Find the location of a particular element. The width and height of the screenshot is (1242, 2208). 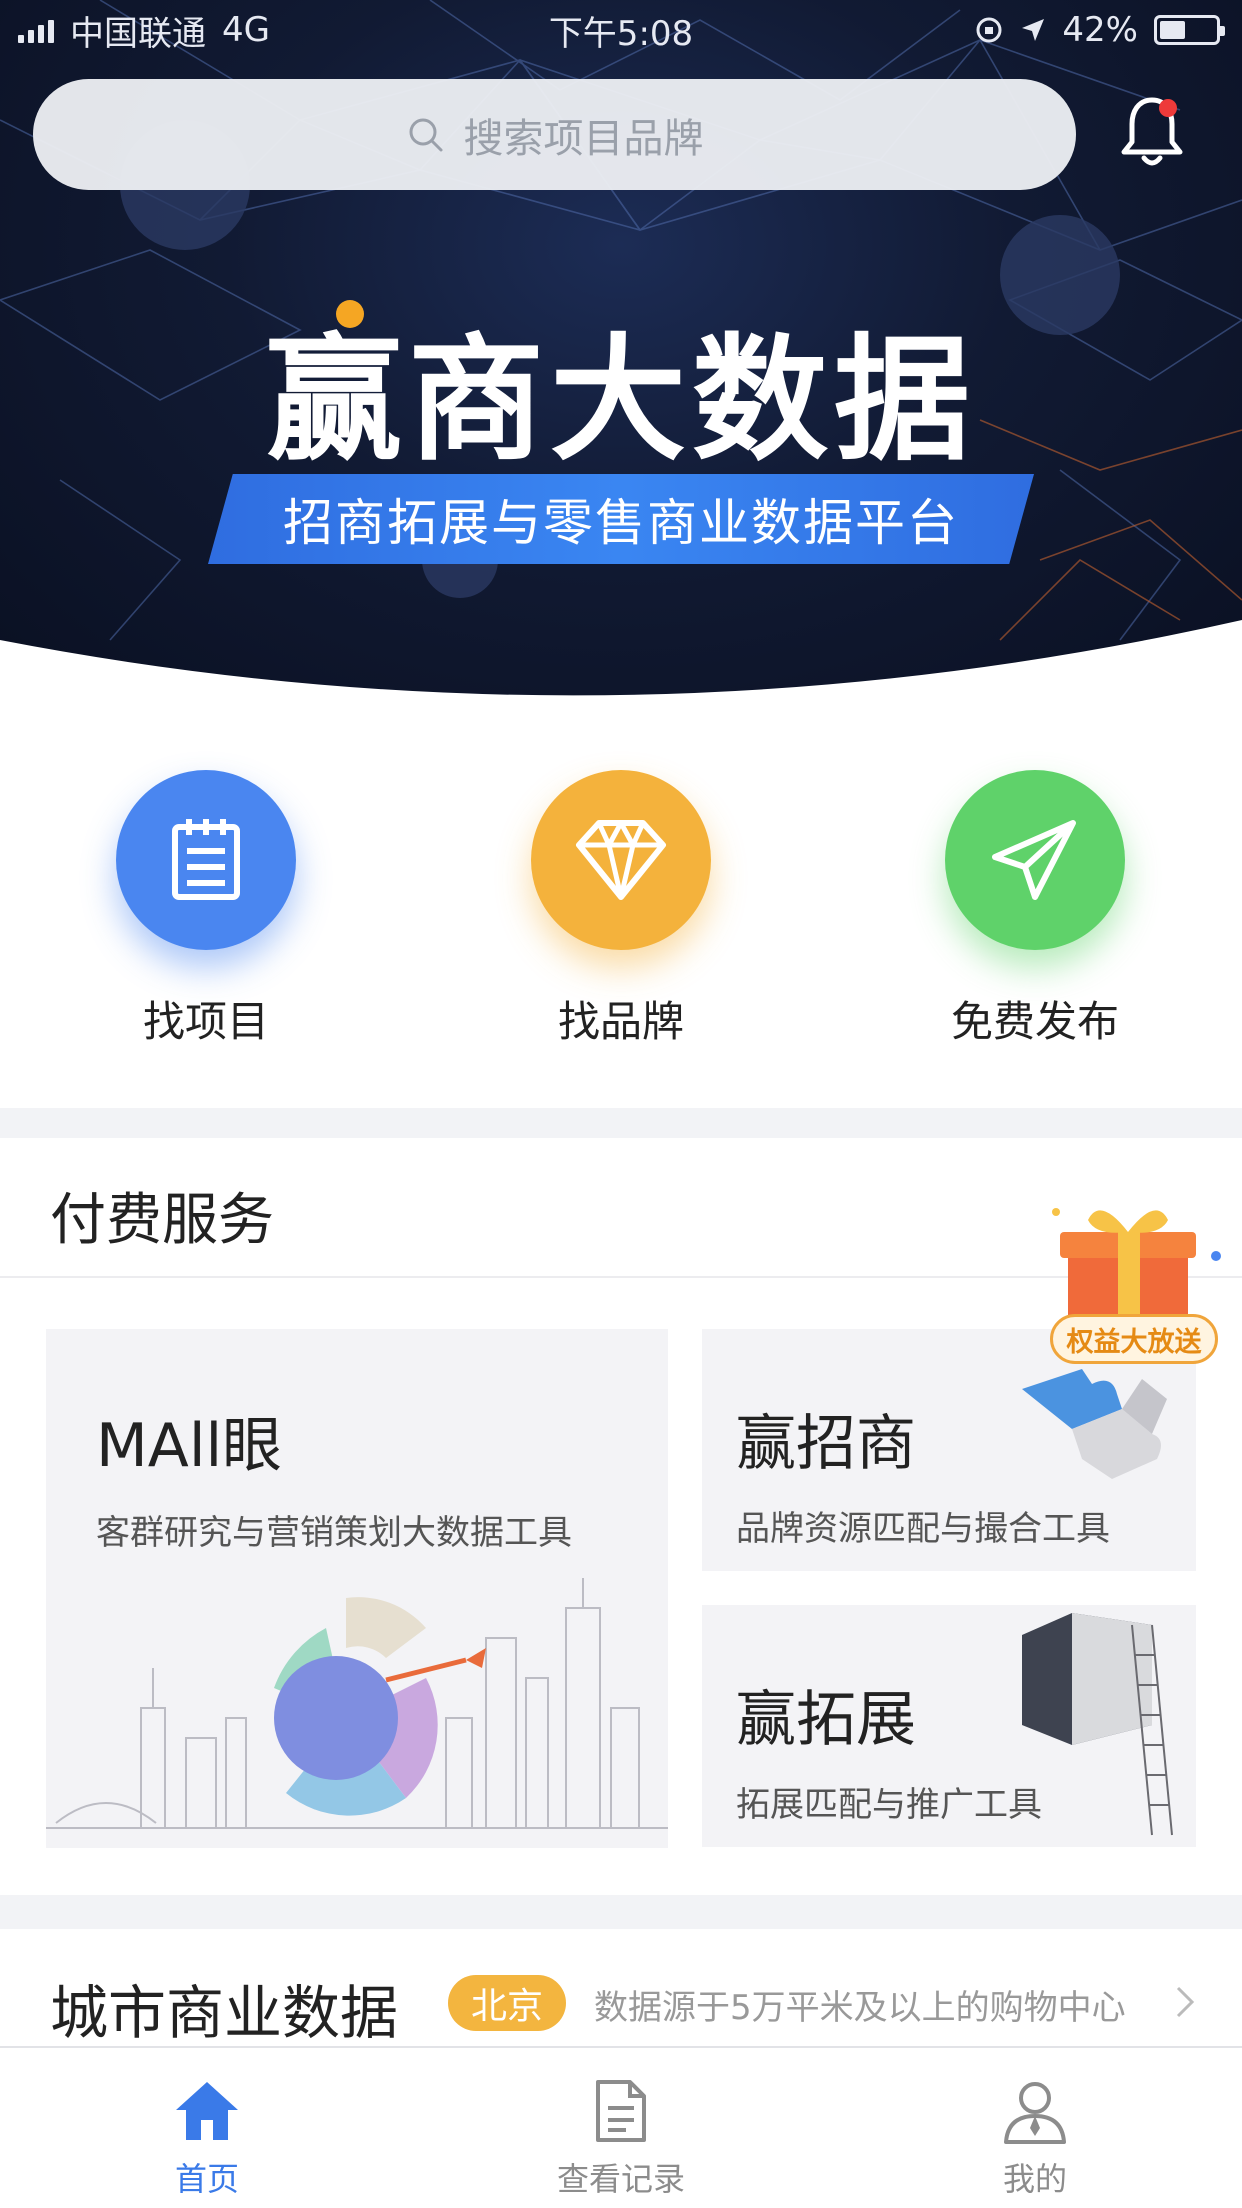

tab-home: 首页 is located at coordinates (207, 2128).